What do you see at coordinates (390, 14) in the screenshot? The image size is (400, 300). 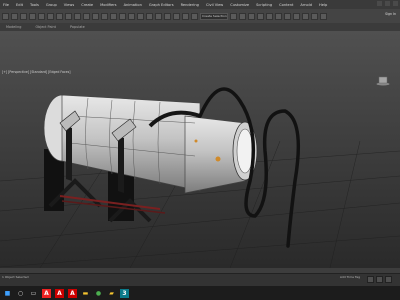 I see `sign-in-link: Sign In` at bounding box center [390, 14].